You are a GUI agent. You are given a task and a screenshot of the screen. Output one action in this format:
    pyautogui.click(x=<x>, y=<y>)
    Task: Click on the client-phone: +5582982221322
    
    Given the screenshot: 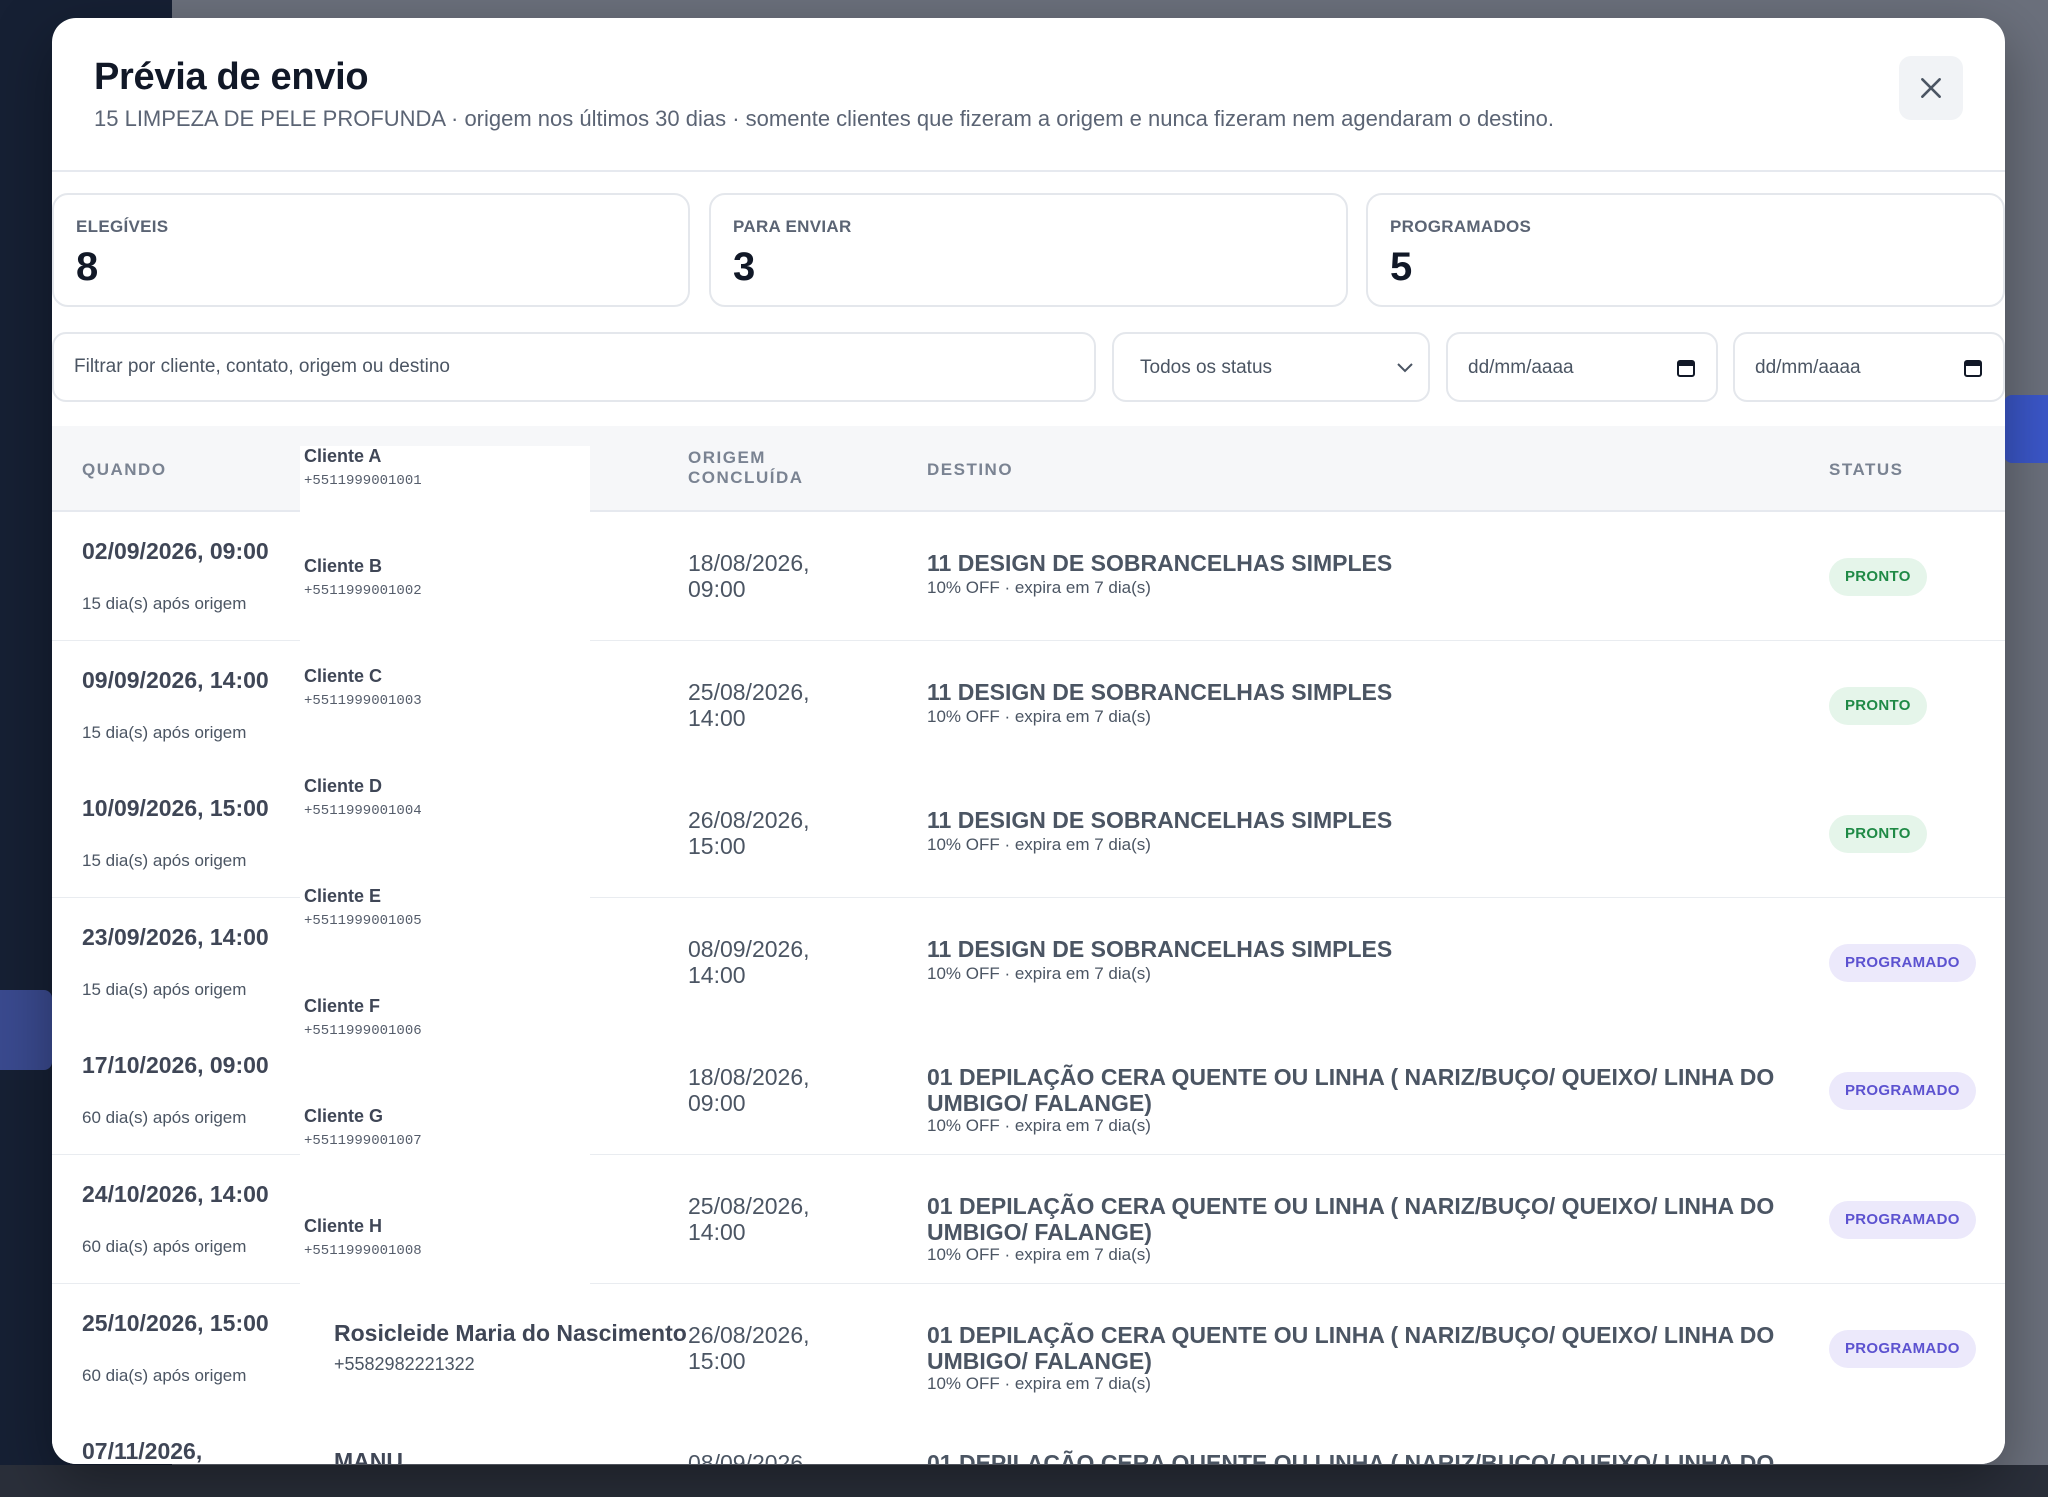 What is the action you would take?
    pyautogui.click(x=404, y=1363)
    